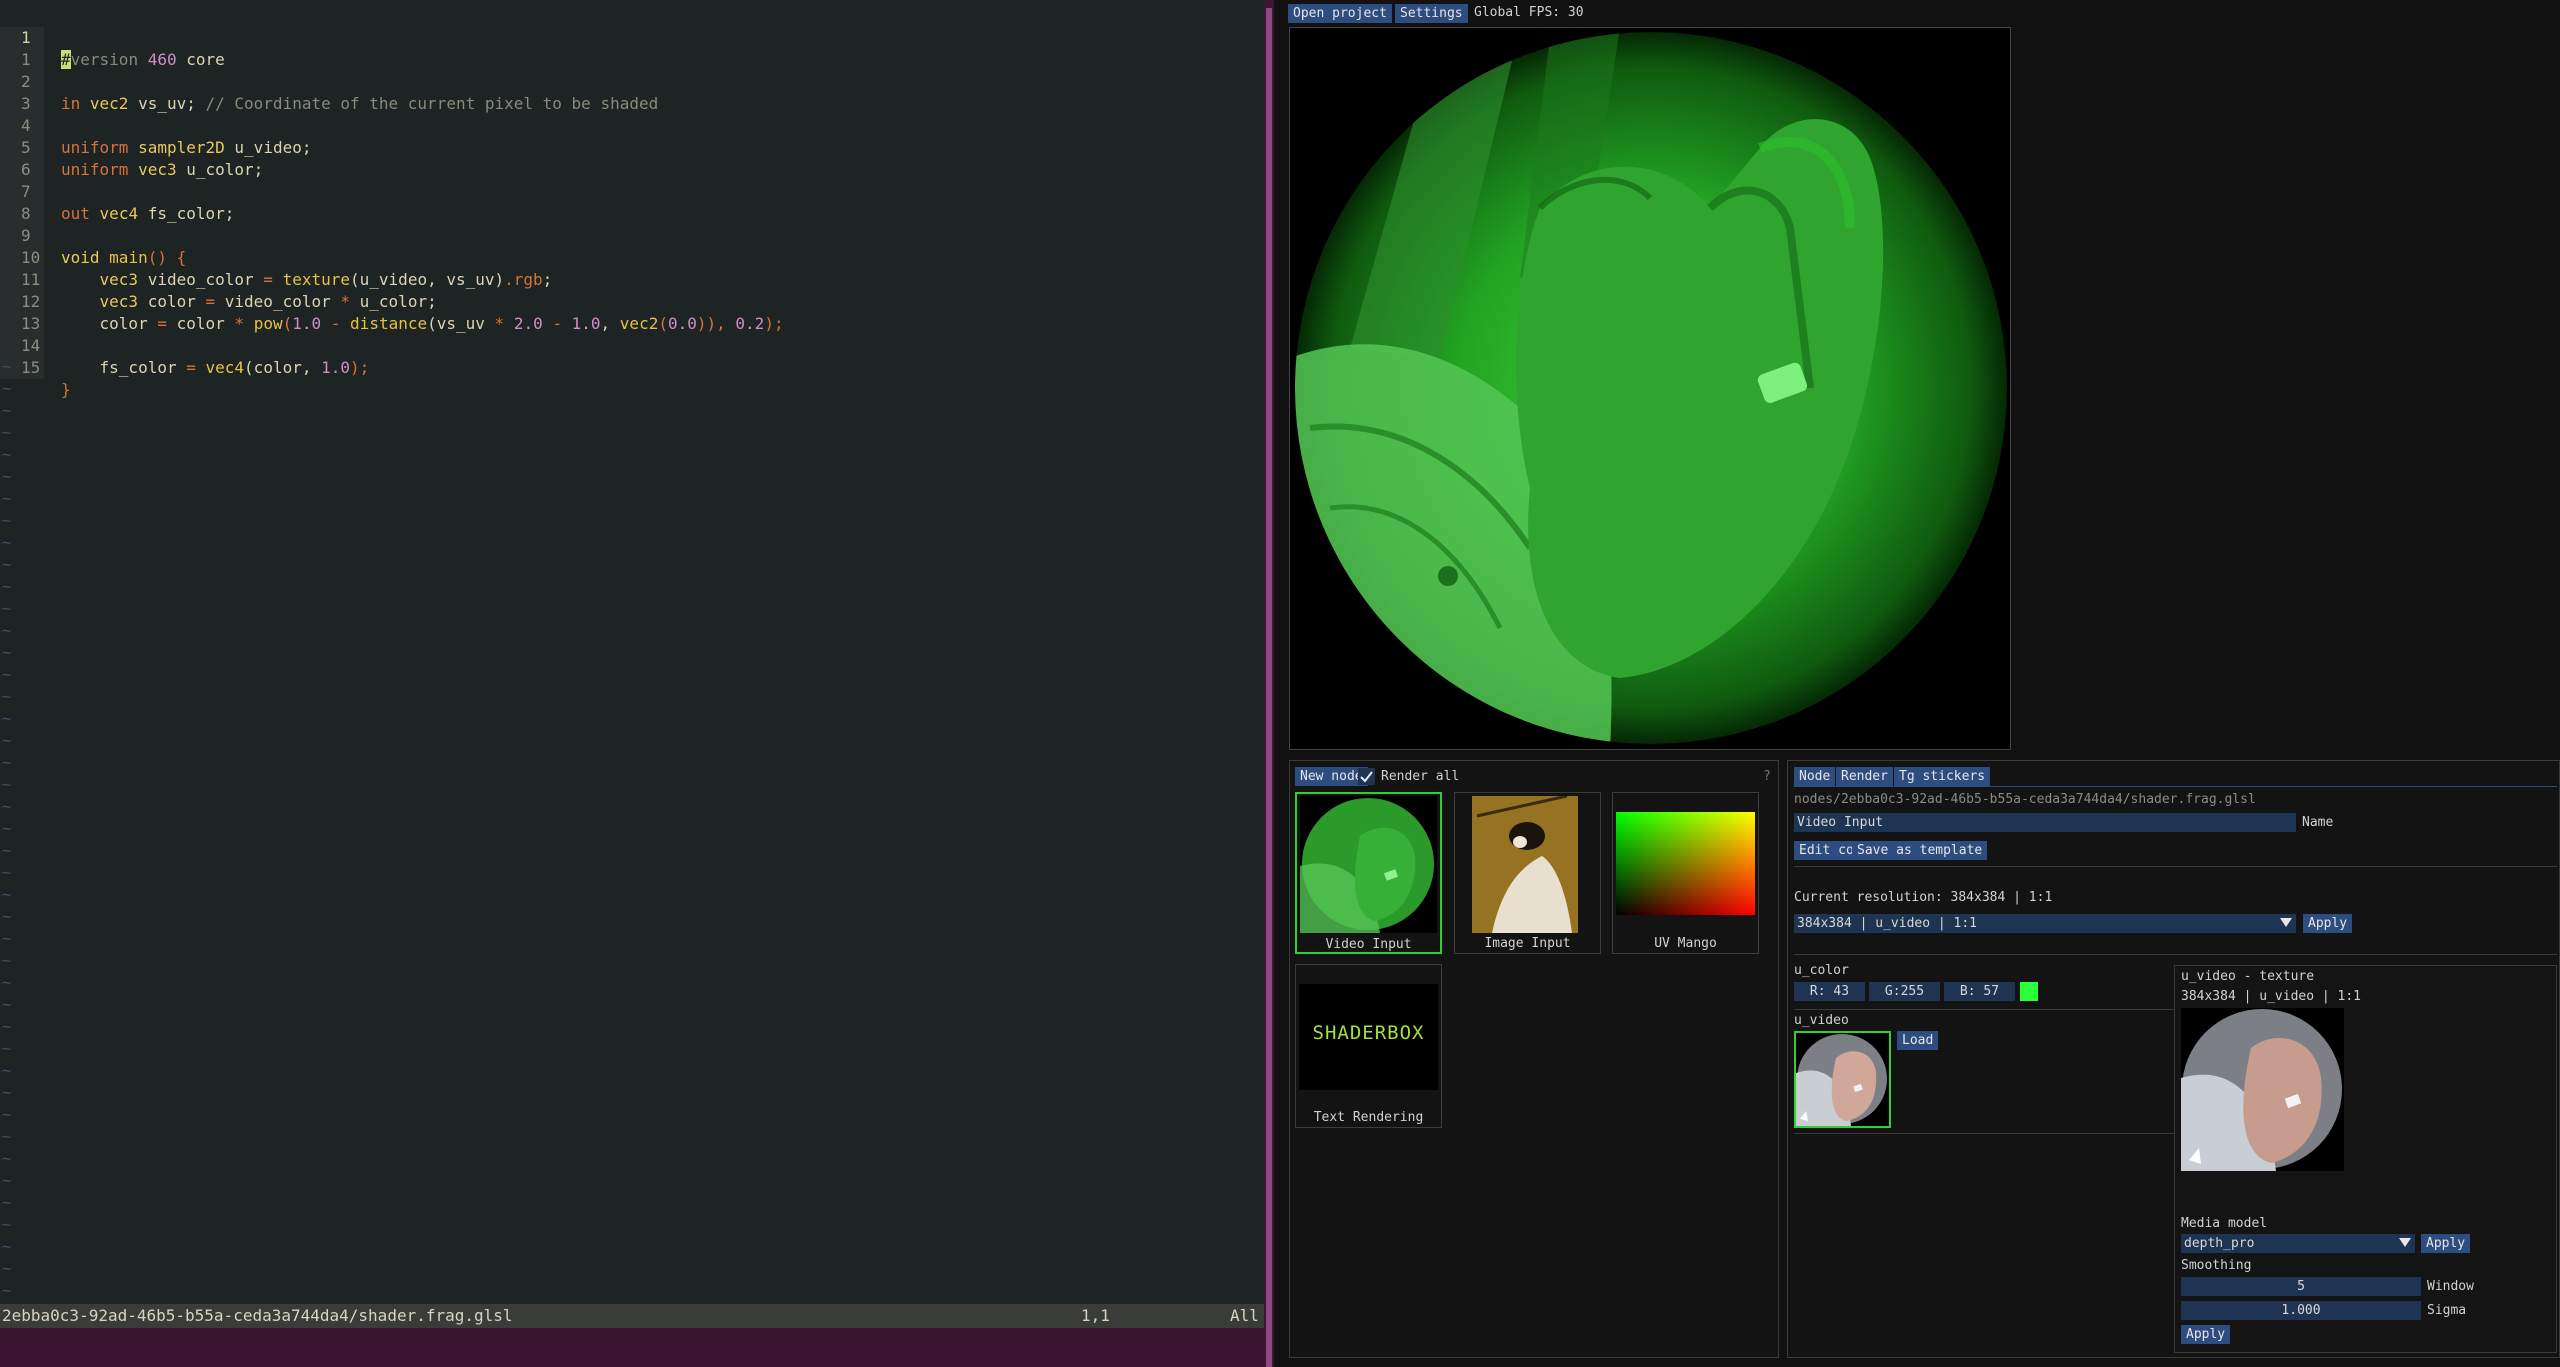 Image resolution: width=2560 pixels, height=1367 pixels. What do you see at coordinates (1821, 1020) in the screenshot?
I see `u-video-label: u_video` at bounding box center [1821, 1020].